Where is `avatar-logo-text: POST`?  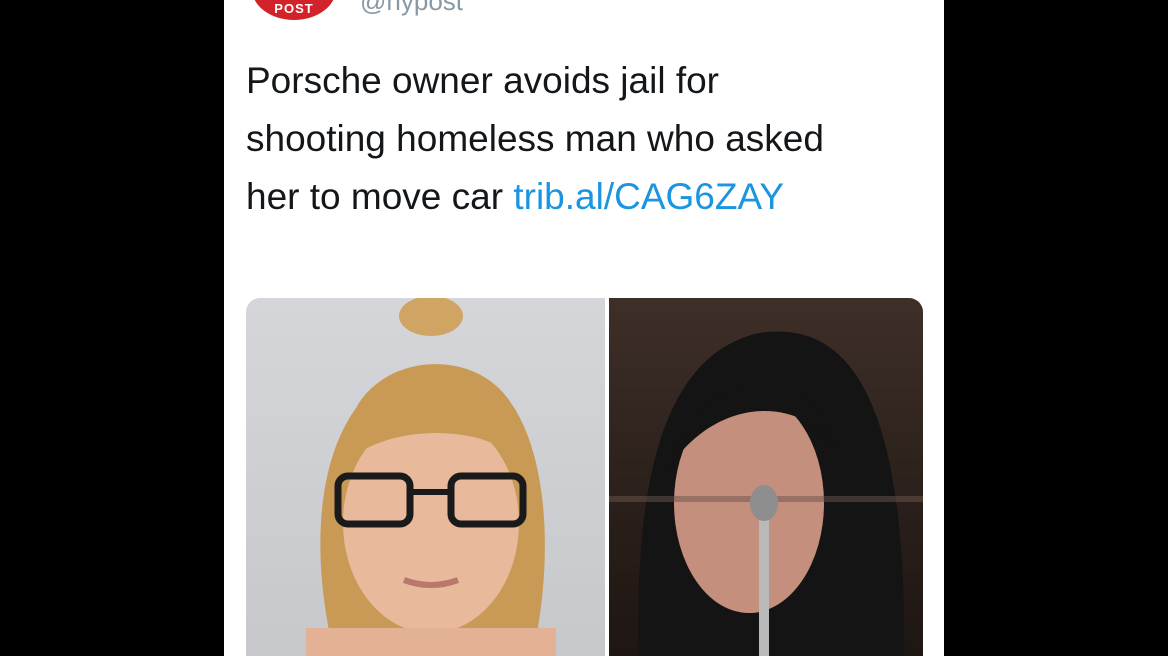
avatar-logo-text: POST is located at coordinates (294, 8).